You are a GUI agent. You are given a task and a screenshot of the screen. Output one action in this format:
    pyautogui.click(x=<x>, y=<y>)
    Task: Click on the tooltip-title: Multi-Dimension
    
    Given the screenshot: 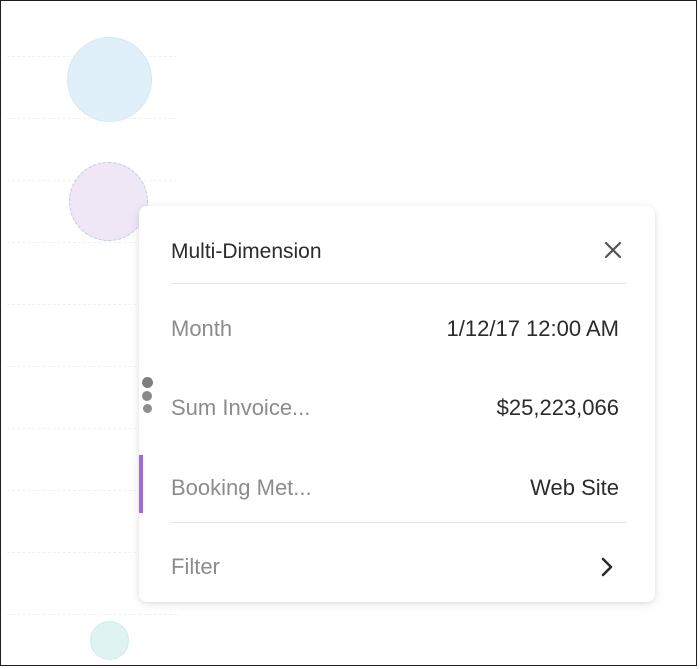 What is the action you would take?
    pyautogui.click(x=246, y=251)
    